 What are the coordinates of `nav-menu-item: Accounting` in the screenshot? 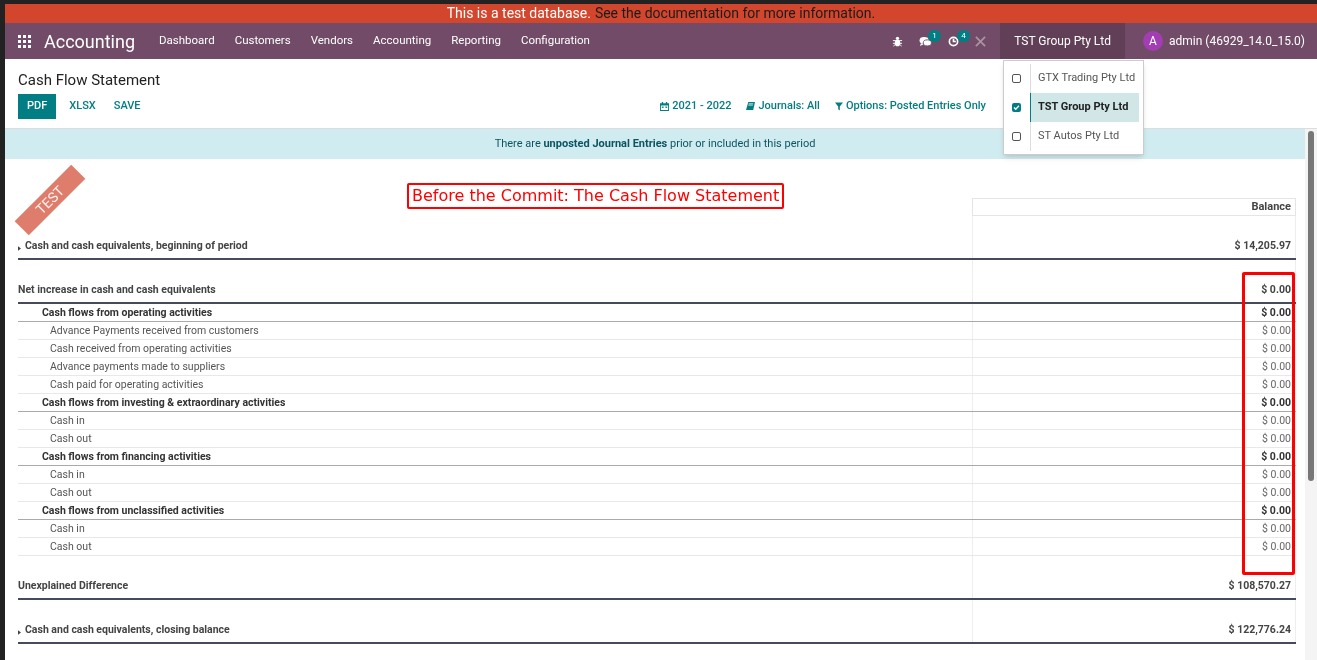 It's located at (402, 41).